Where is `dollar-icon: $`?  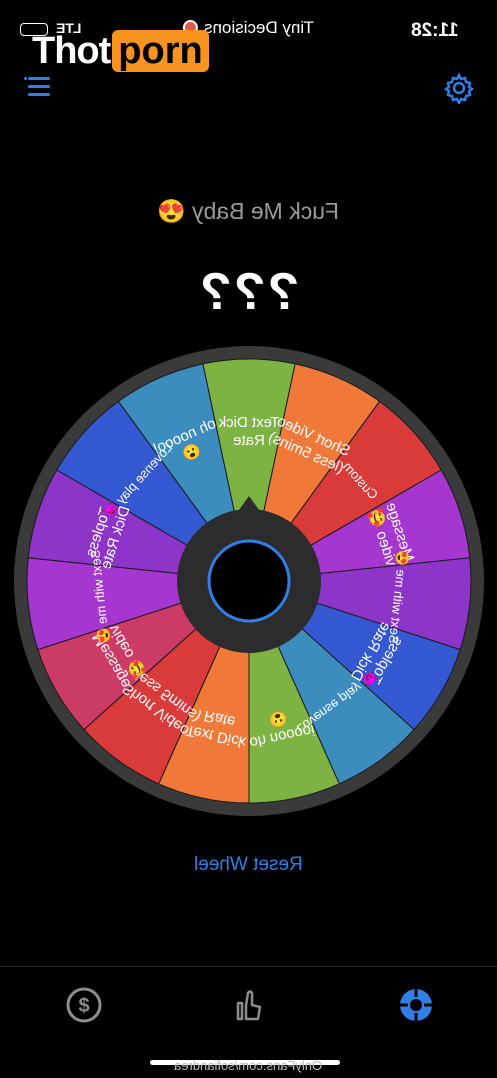
dollar-icon: $ is located at coordinates (84, 1005).